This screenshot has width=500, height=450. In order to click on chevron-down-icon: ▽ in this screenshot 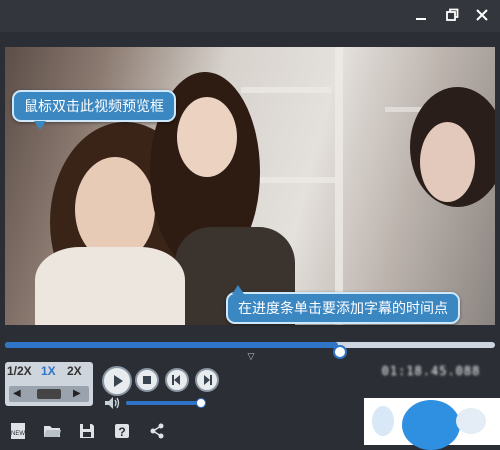, I will do `click(251, 356)`.